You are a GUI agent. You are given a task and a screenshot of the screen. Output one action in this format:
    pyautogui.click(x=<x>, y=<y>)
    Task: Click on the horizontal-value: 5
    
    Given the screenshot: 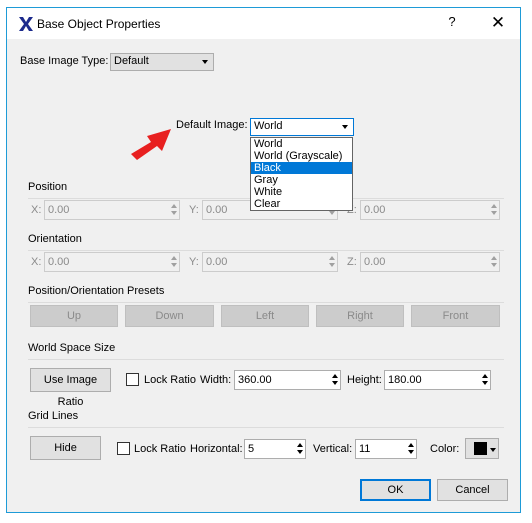 What is the action you would take?
    pyautogui.click(x=251, y=449)
    